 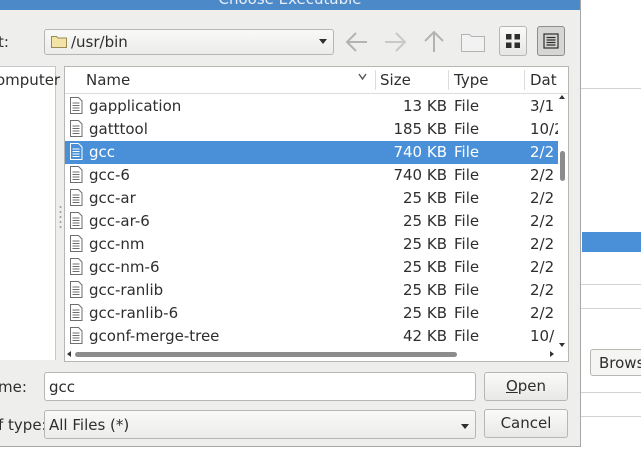 I want to click on column-header-name: Name, so click(x=108, y=80).